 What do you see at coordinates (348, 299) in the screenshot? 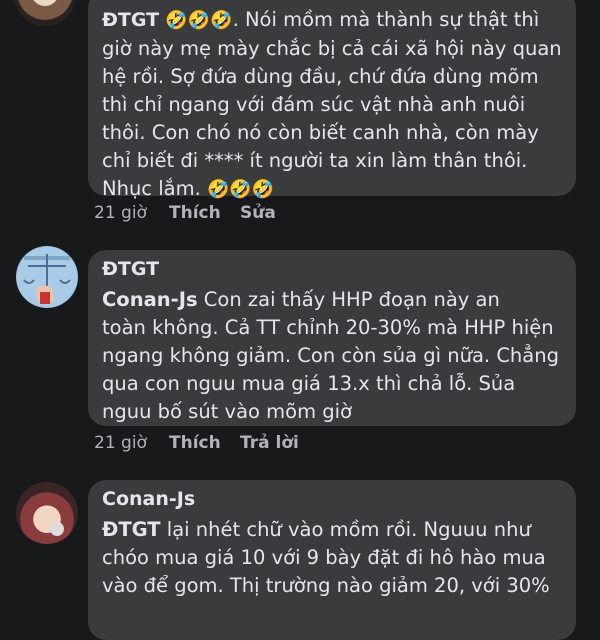
I see `comment-line: Con zai thấy HHP đoạn này an` at bounding box center [348, 299].